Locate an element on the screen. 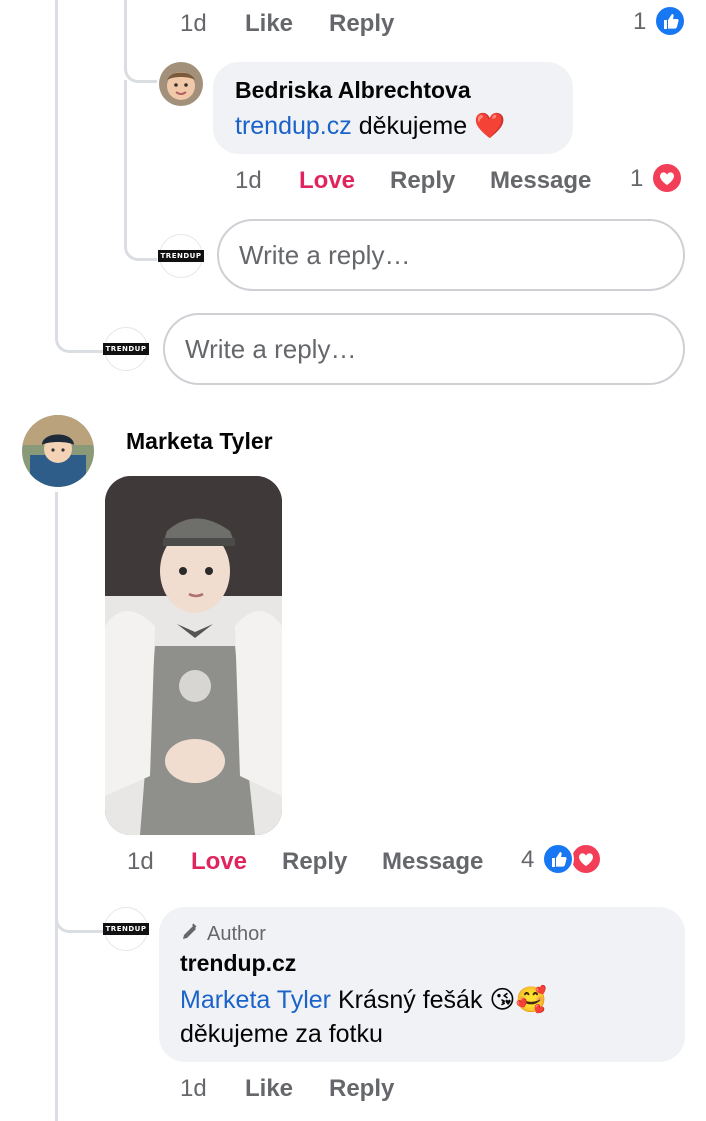  trendup-avatar-inner: TRENDUP is located at coordinates (181, 256).